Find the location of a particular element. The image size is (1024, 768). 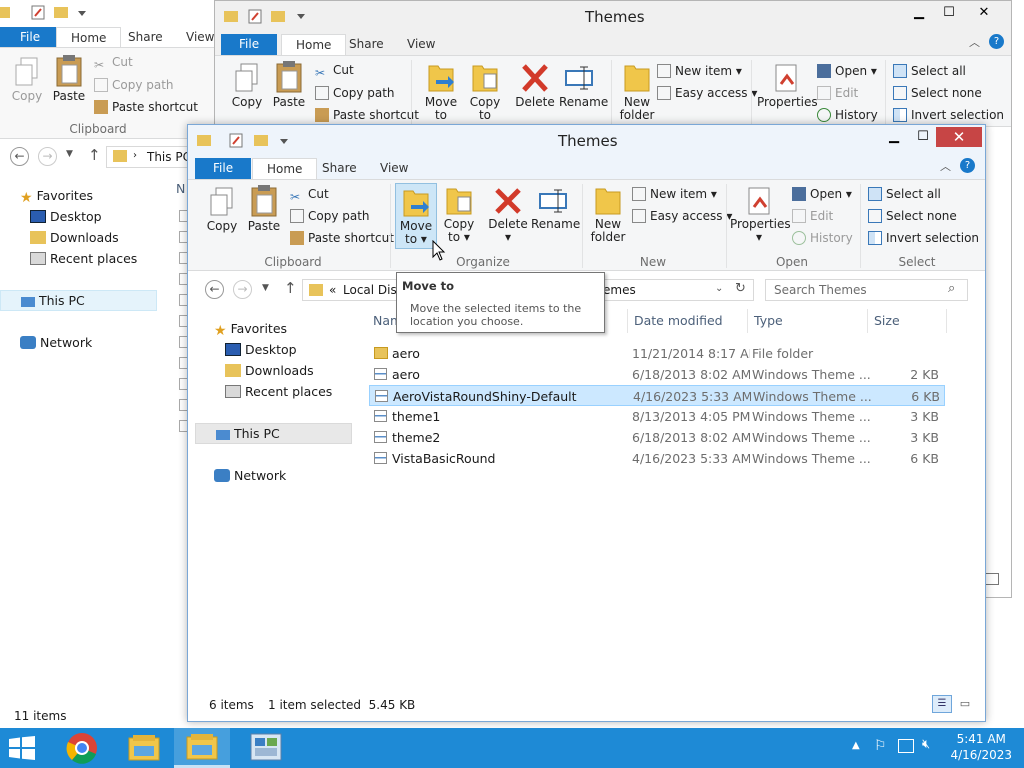

details-view-icon: ☰ is located at coordinates (942, 704).